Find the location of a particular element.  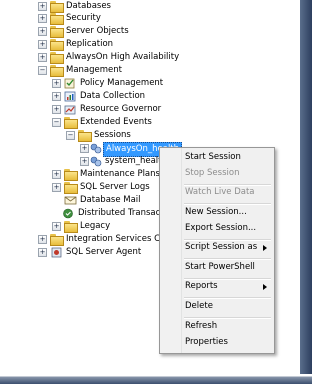

tree-node-label: Server Objects is located at coordinates (97, 31).